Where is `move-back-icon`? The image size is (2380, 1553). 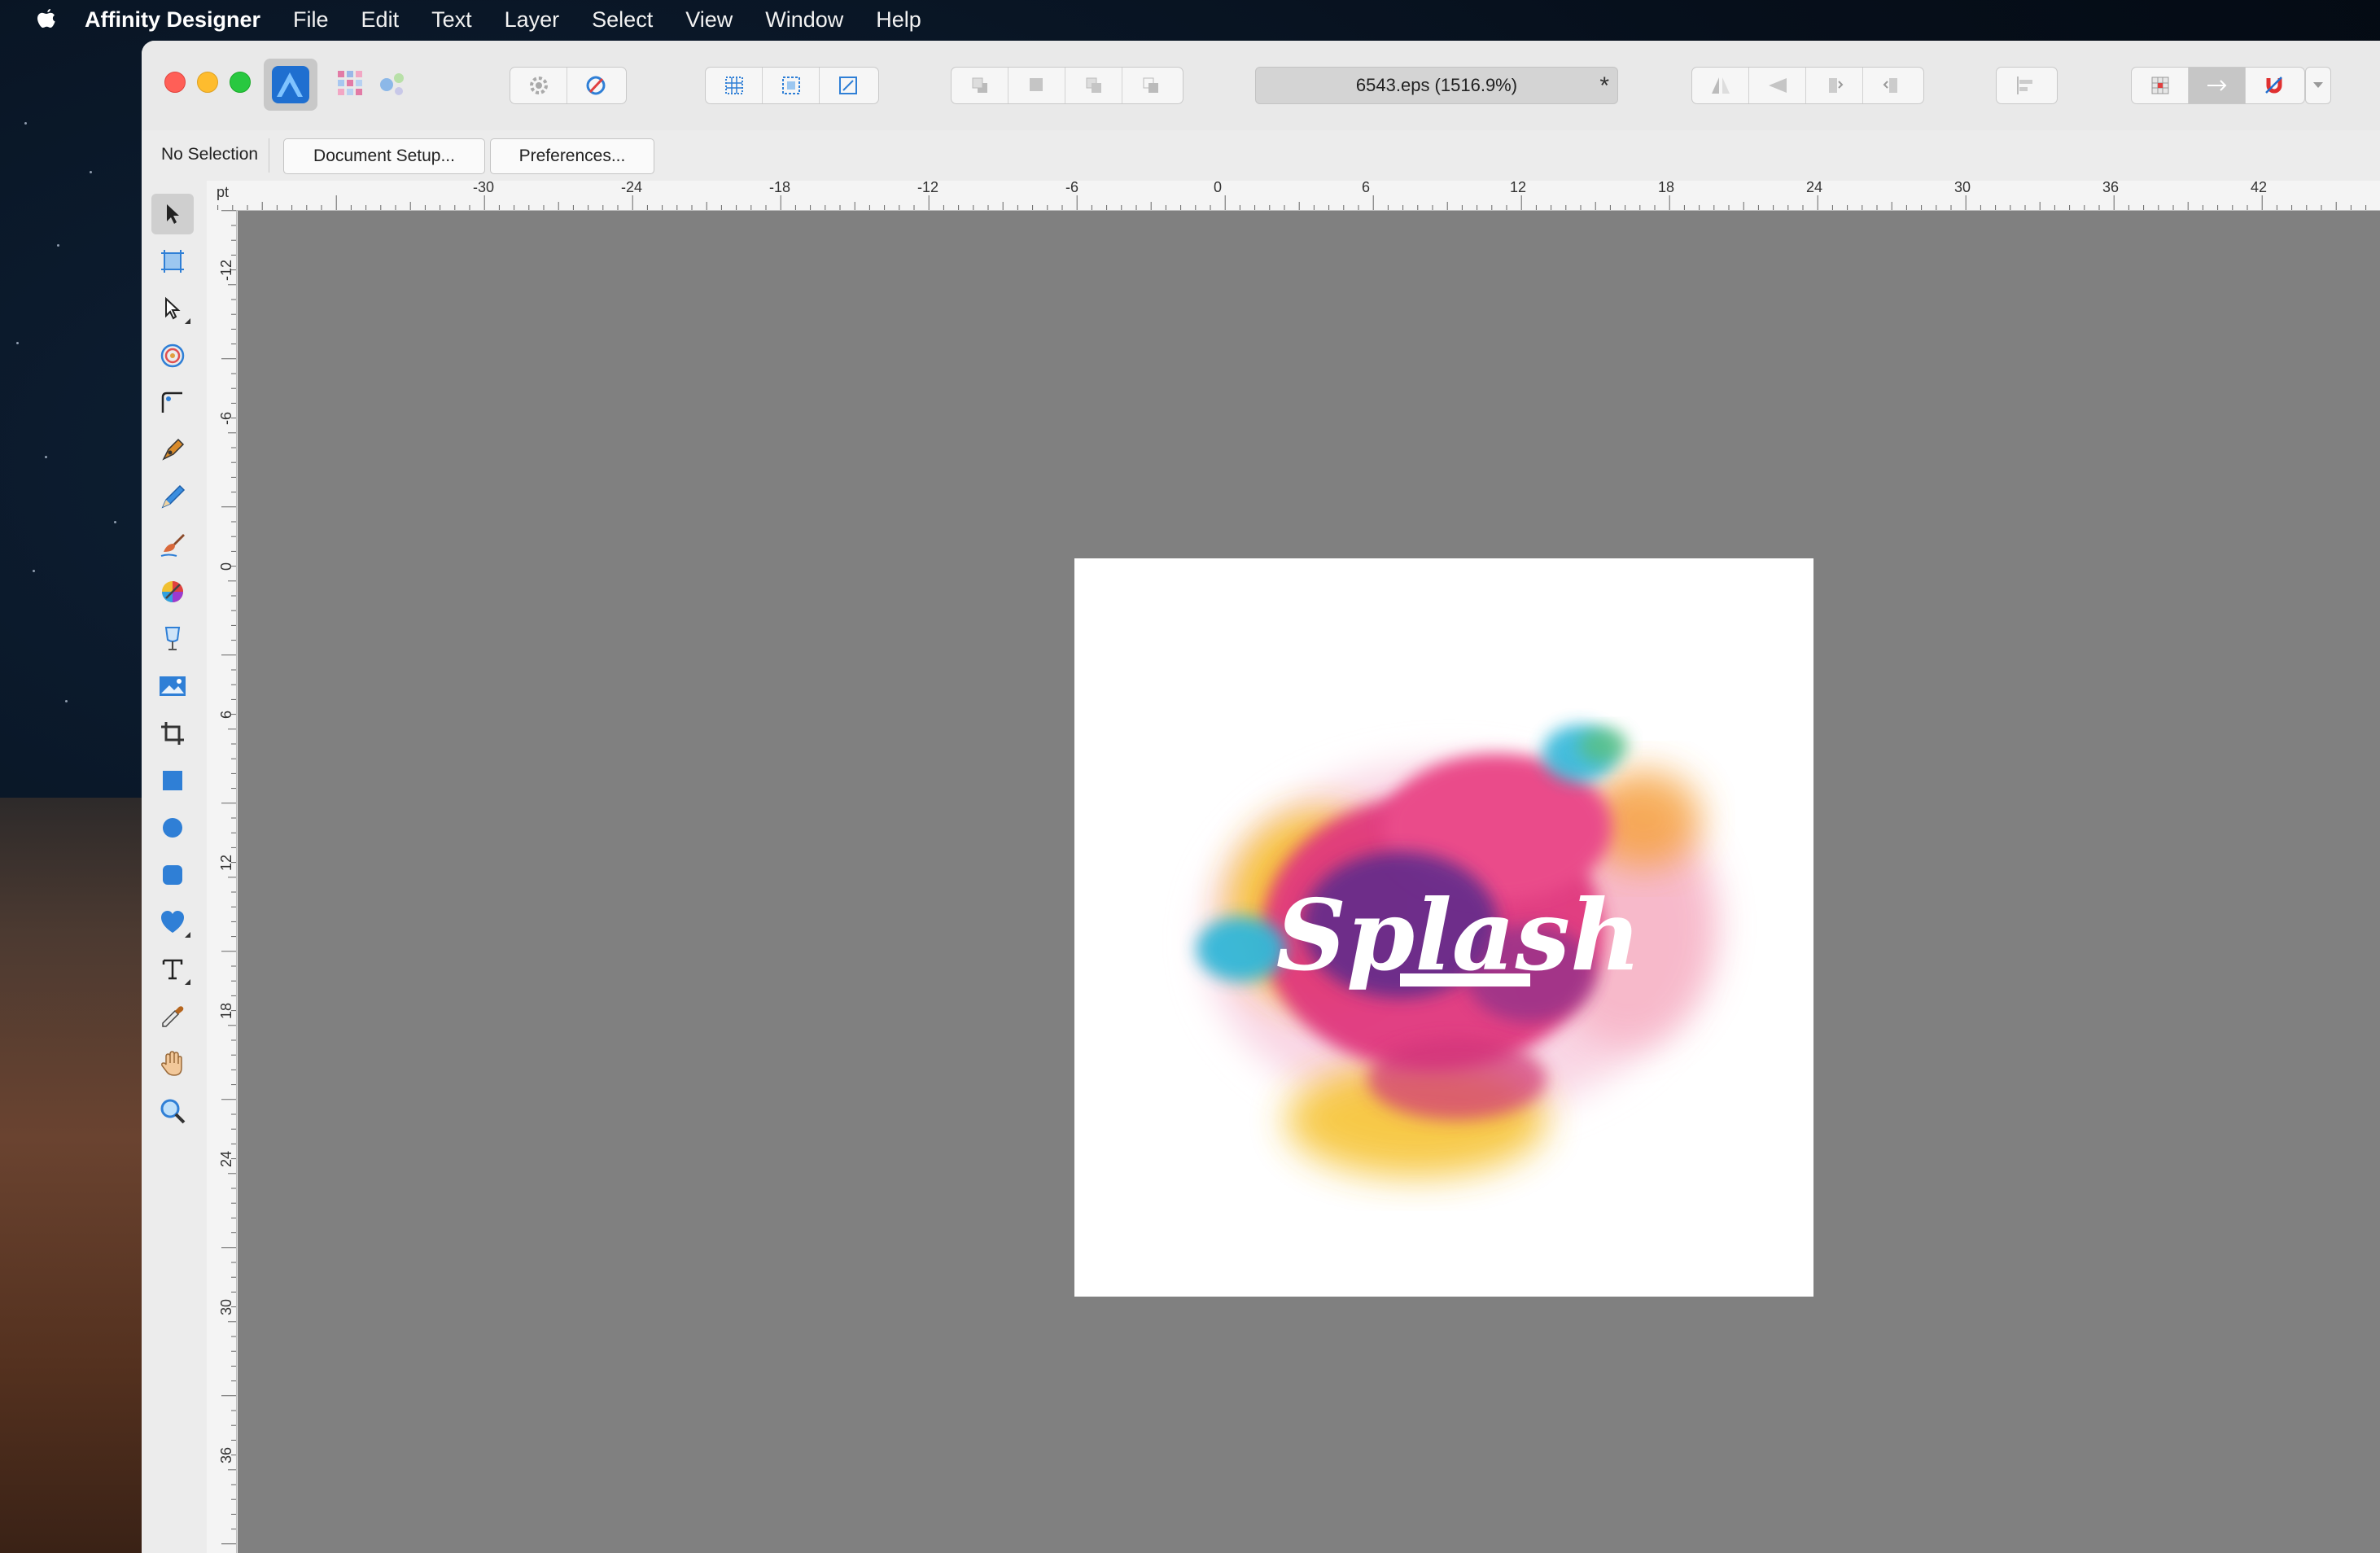
move-back-icon is located at coordinates (1036, 84).